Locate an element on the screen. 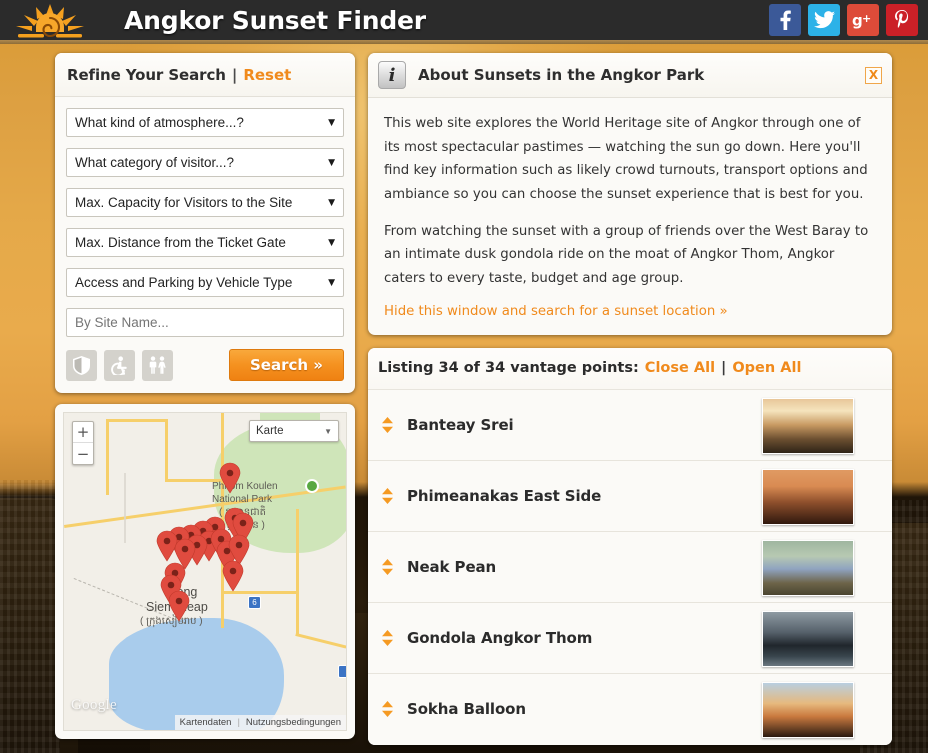 This screenshot has height=753, width=928. select-max-capacity: Max. Capacity for Visitors to the Site ▼ is located at coordinates (205, 202).